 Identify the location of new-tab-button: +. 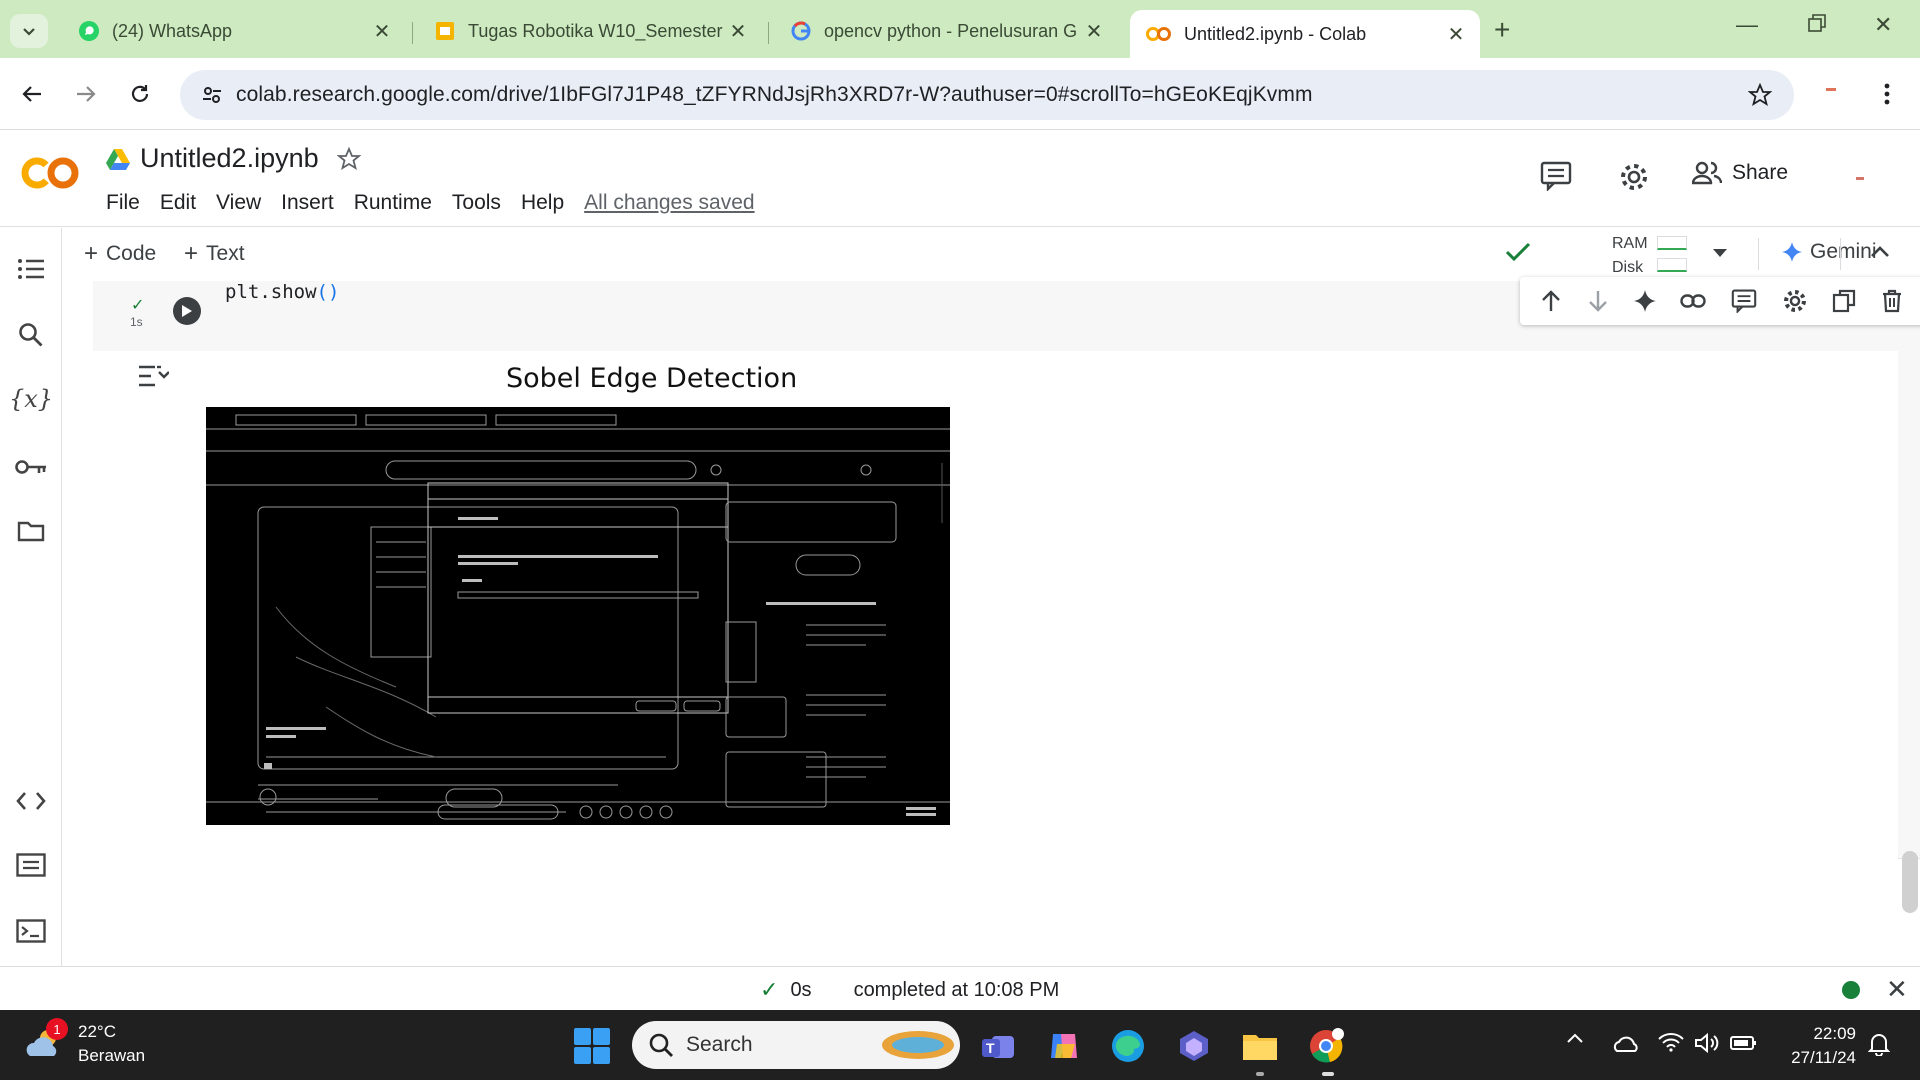
(1502, 30).